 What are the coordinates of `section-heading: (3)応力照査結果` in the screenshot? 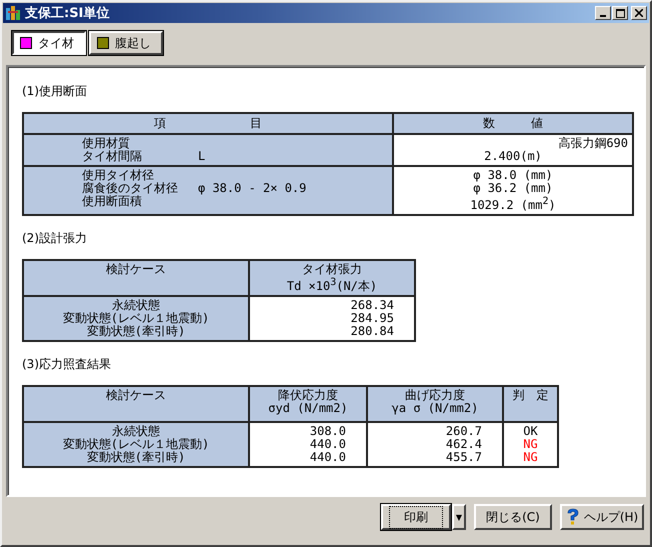 It's located at (67, 364).